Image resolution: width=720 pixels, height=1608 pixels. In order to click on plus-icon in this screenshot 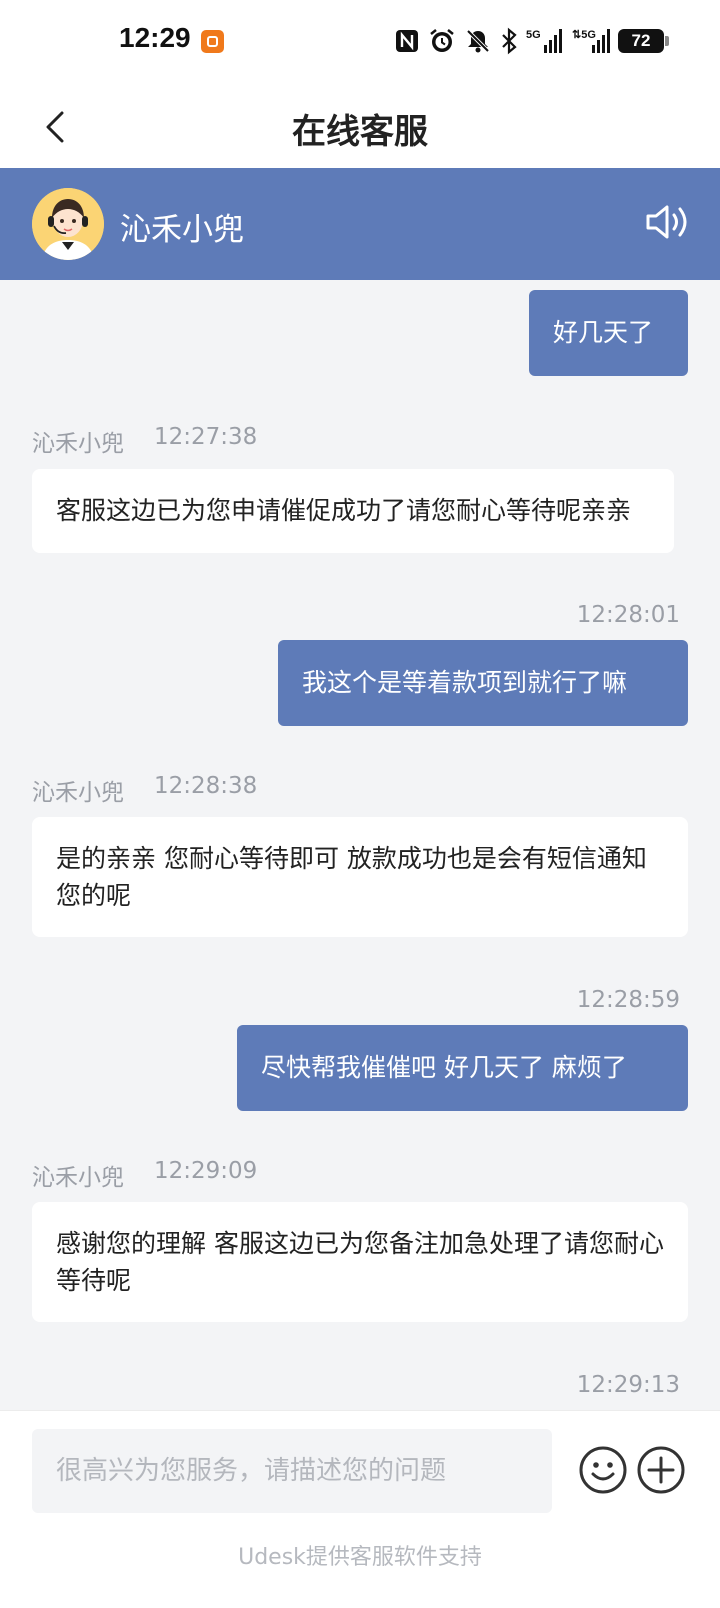, I will do `click(661, 1470)`.